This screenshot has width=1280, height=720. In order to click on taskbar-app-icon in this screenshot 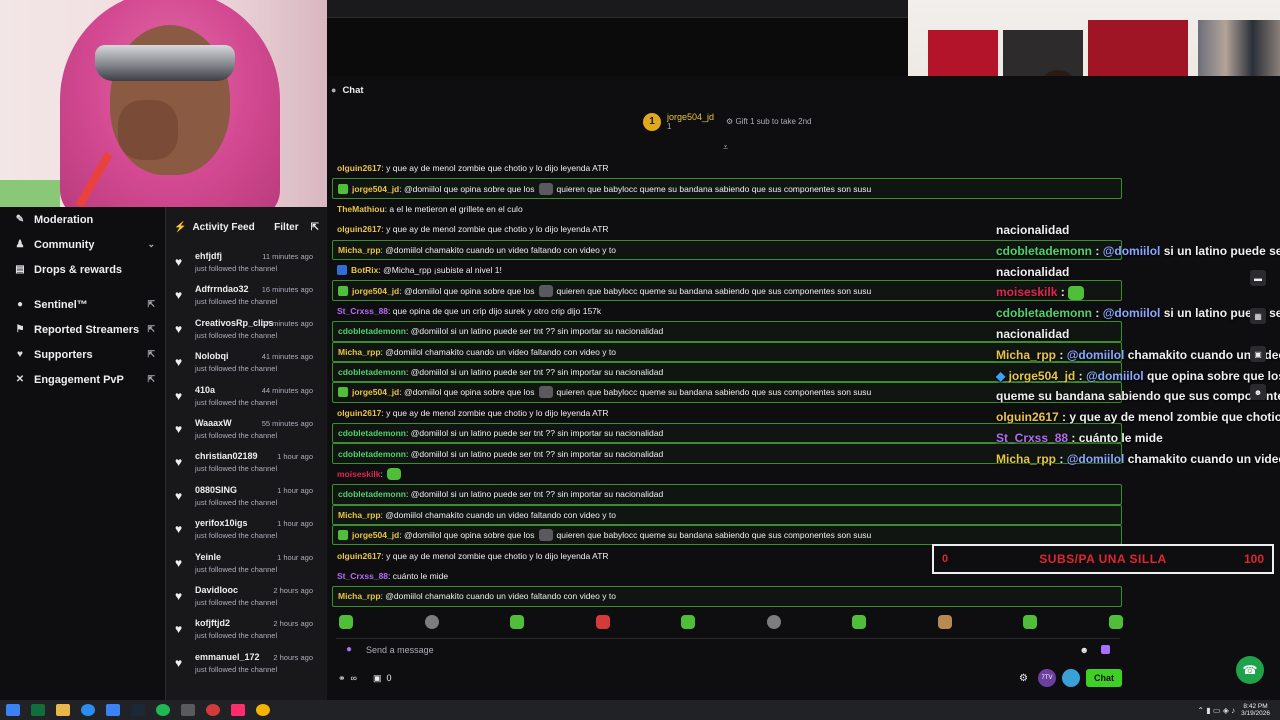, I will do `click(38, 710)`.